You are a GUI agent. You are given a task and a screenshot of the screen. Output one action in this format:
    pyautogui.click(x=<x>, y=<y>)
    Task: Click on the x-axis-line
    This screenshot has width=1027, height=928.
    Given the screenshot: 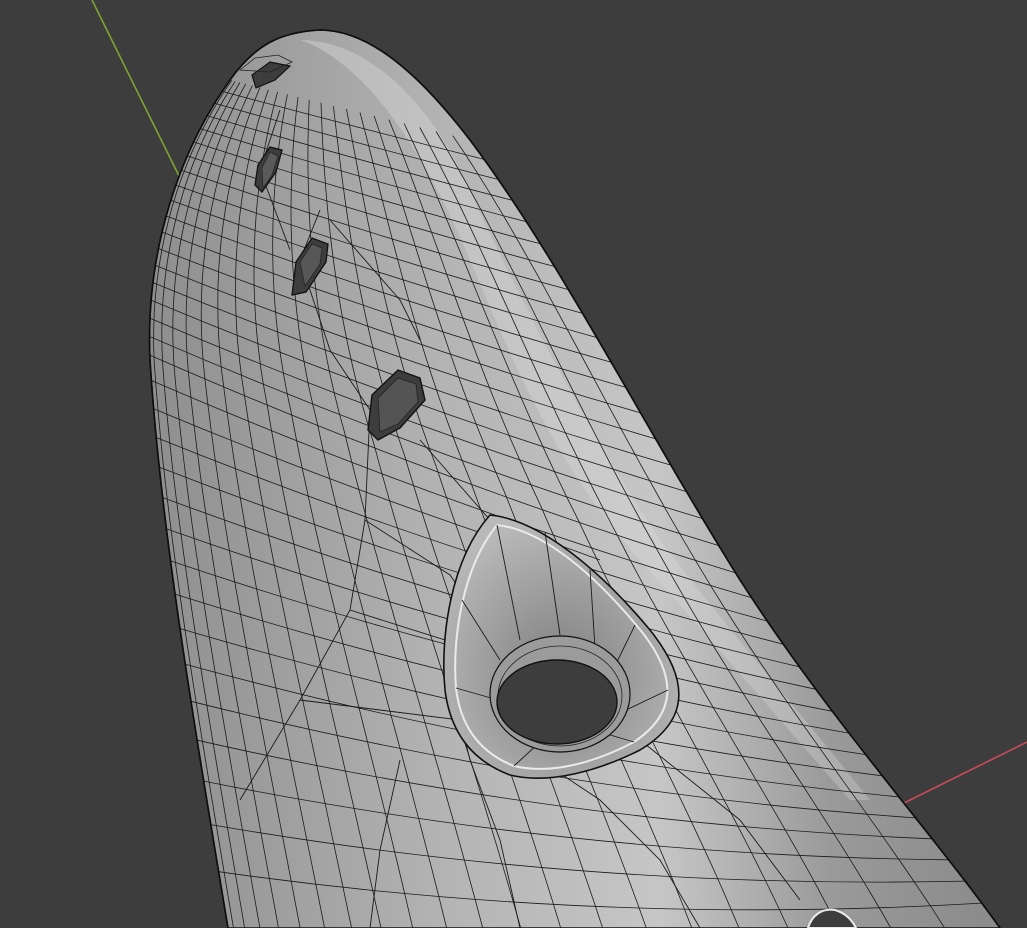 What is the action you would take?
    pyautogui.click(x=963, y=773)
    